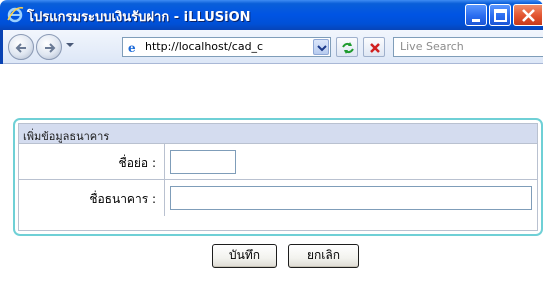  I want to click on refresh-icon, so click(348, 48).